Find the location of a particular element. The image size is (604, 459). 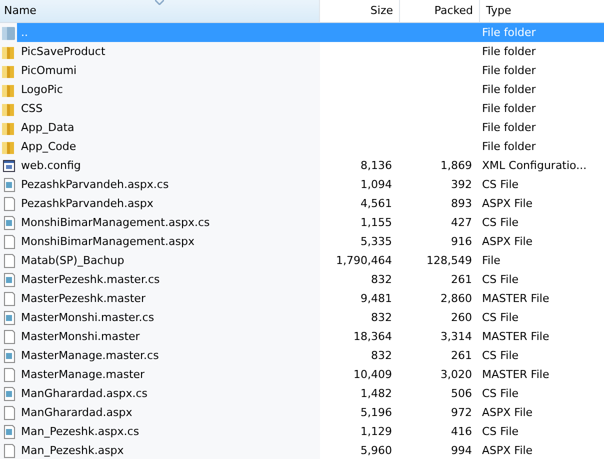

file-size: 1,790,464 is located at coordinates (364, 260).